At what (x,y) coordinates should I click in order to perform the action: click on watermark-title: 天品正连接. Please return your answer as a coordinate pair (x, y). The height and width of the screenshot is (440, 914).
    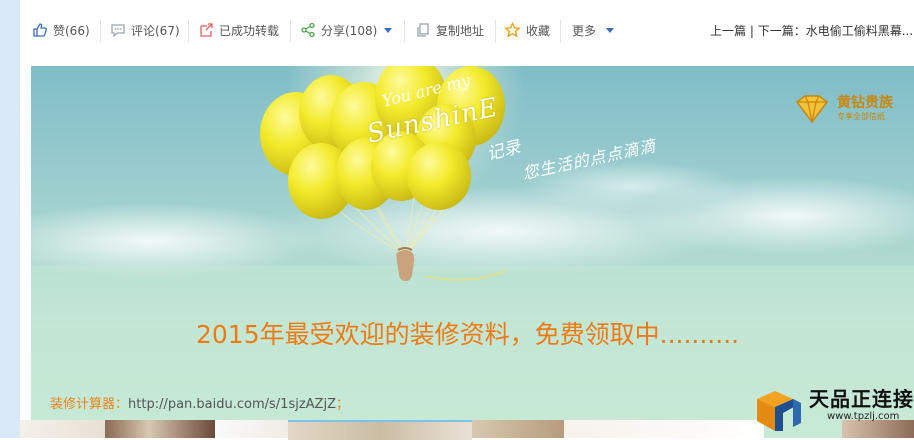
    Looking at the image, I should click on (861, 399).